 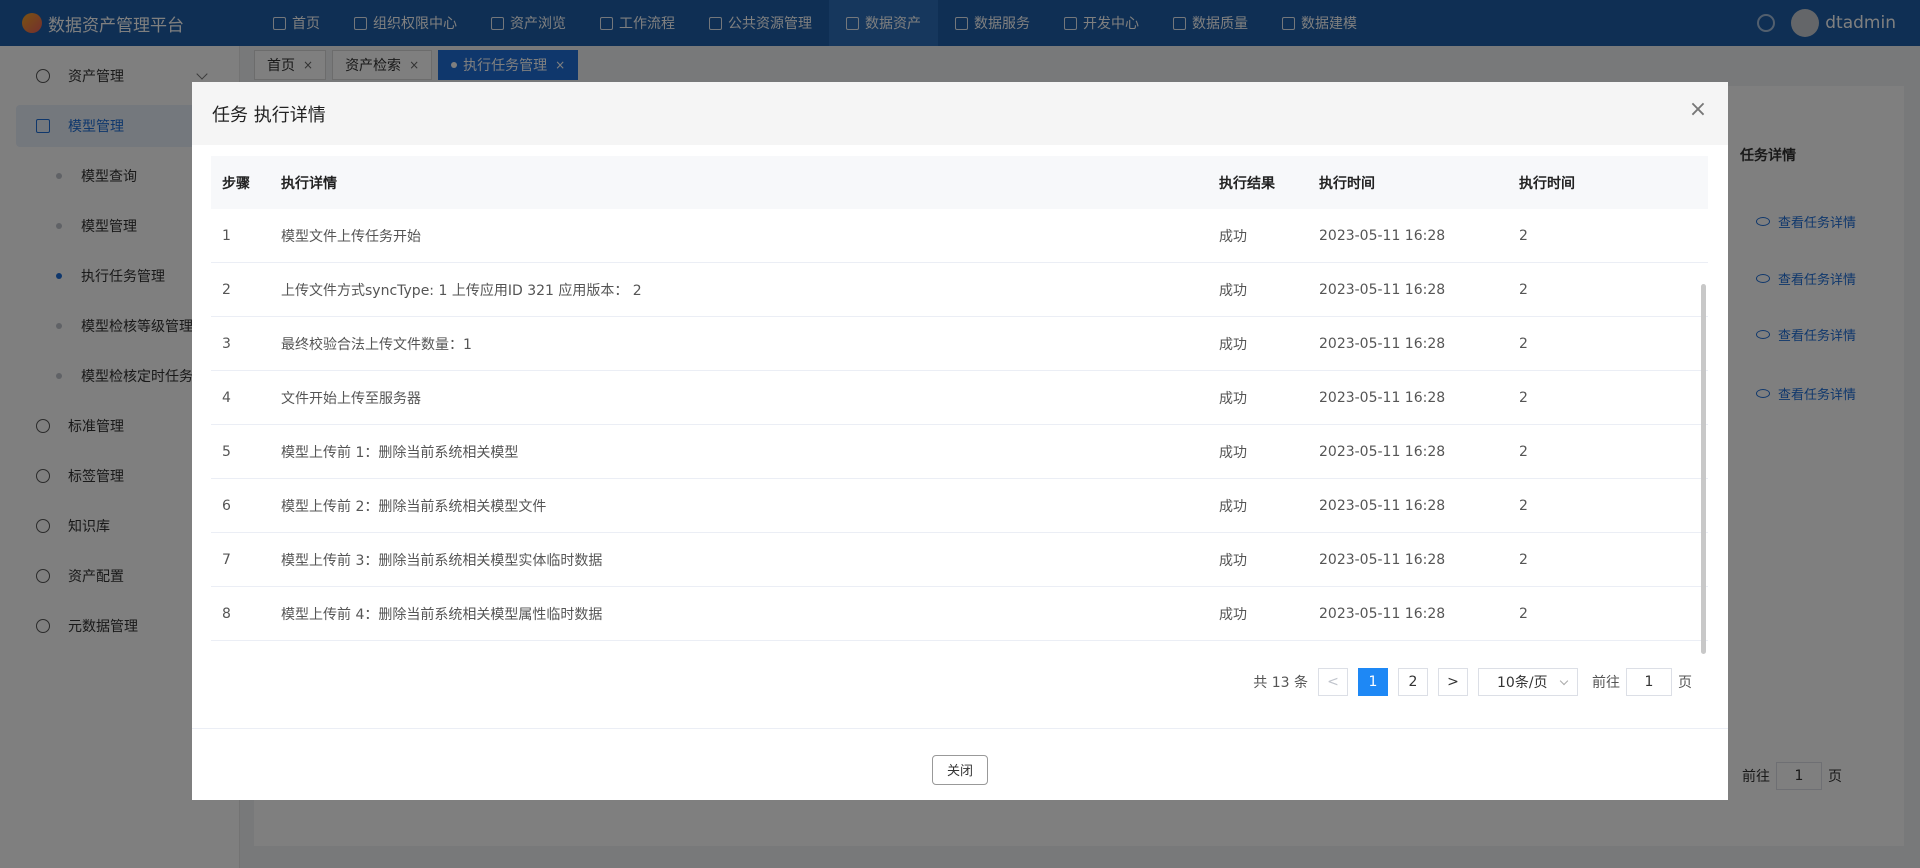 I want to click on col-header-time: 执行时间, so click(x=1347, y=183).